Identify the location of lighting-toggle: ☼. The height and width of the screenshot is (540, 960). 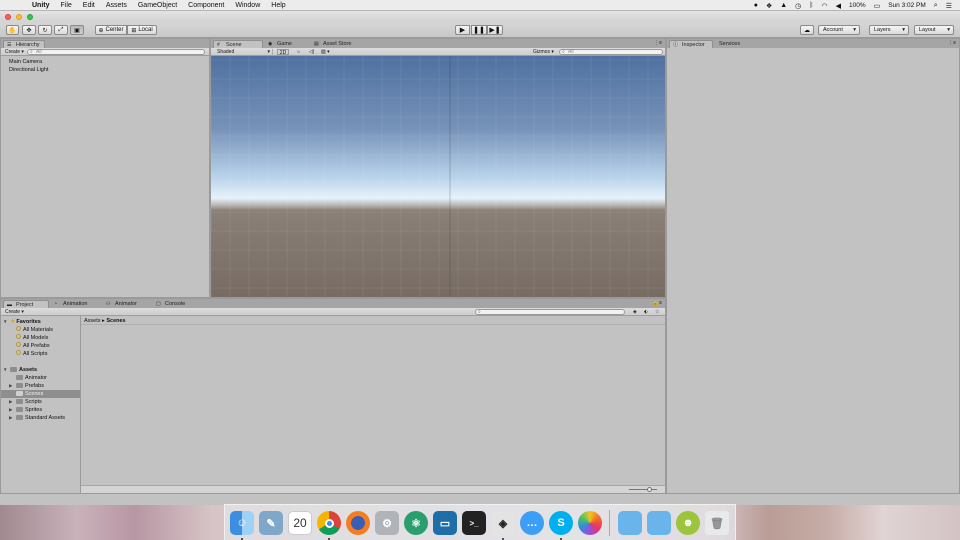
(297, 52).